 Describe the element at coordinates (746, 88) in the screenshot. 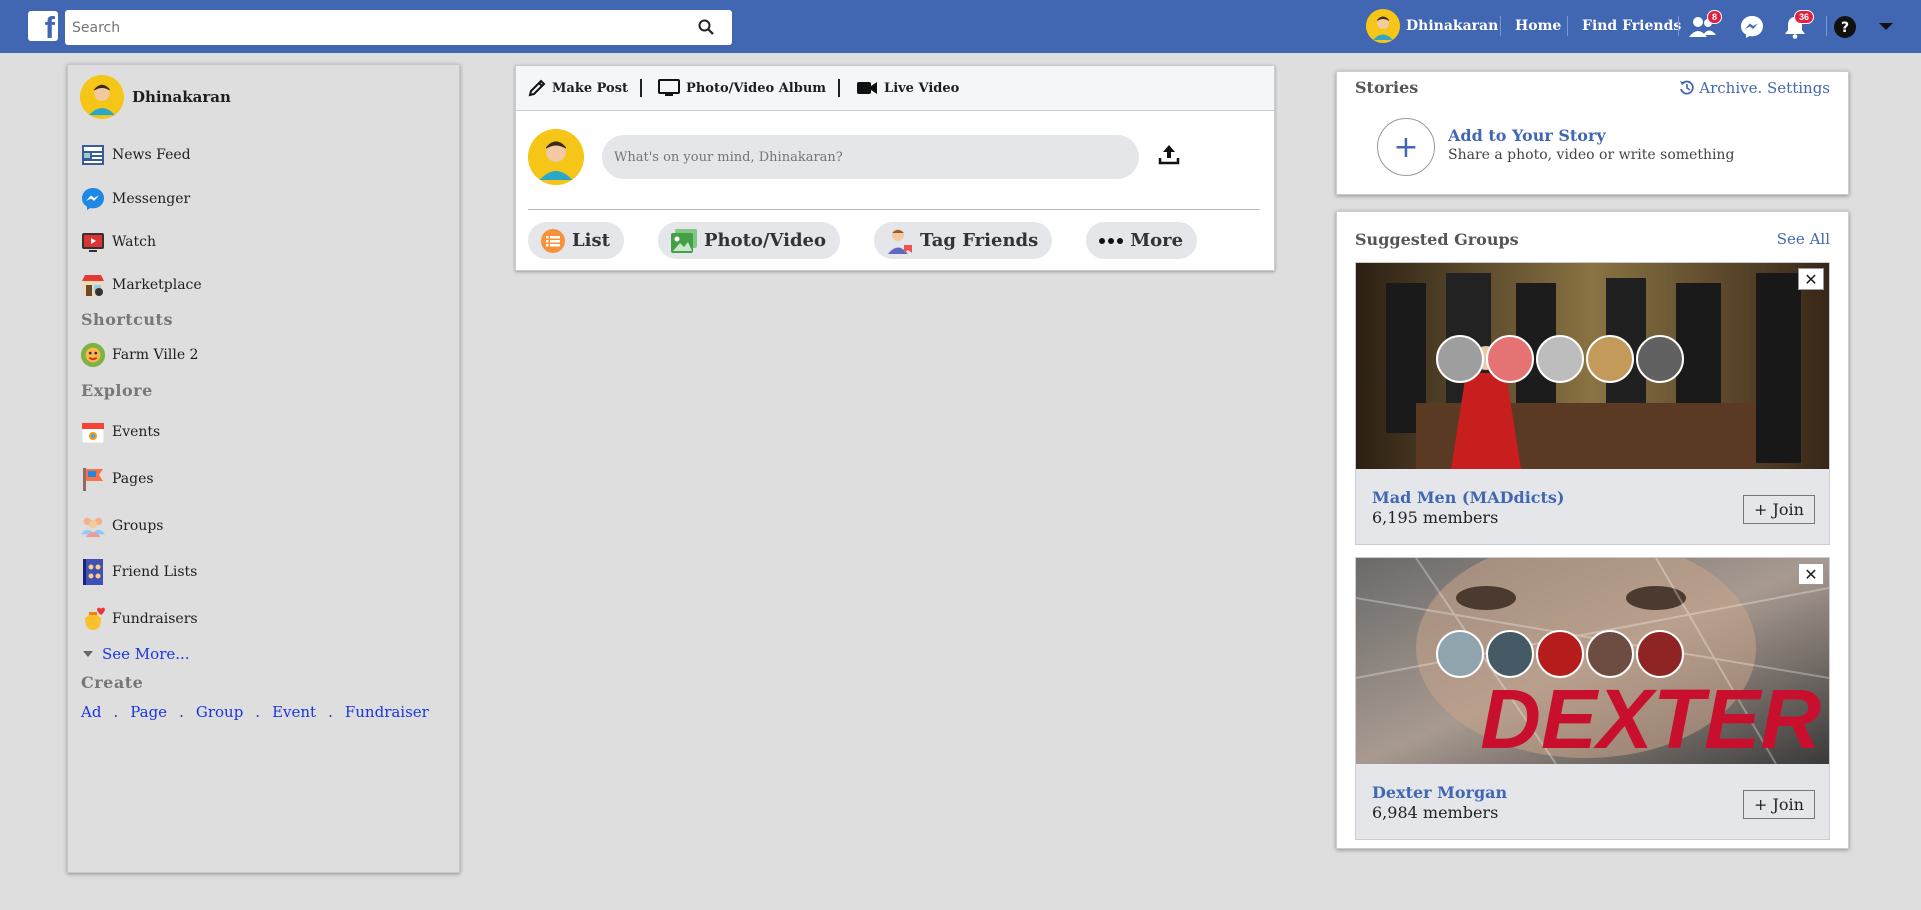

I see `tab-photo-video-album: Photo/Video Album` at that location.